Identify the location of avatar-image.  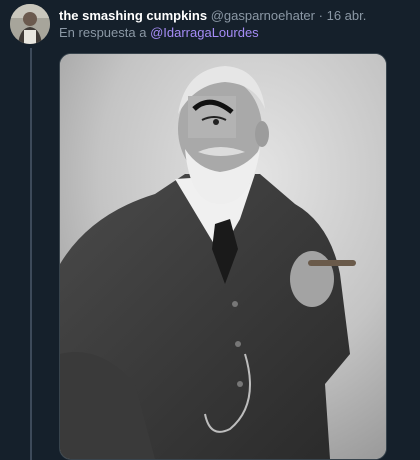
(30, 24).